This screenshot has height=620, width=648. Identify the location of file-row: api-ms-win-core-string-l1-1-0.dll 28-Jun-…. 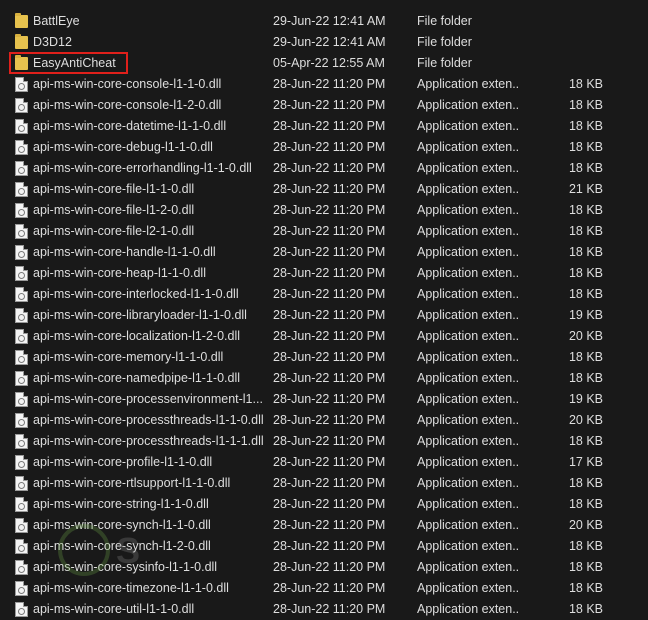
(324, 504).